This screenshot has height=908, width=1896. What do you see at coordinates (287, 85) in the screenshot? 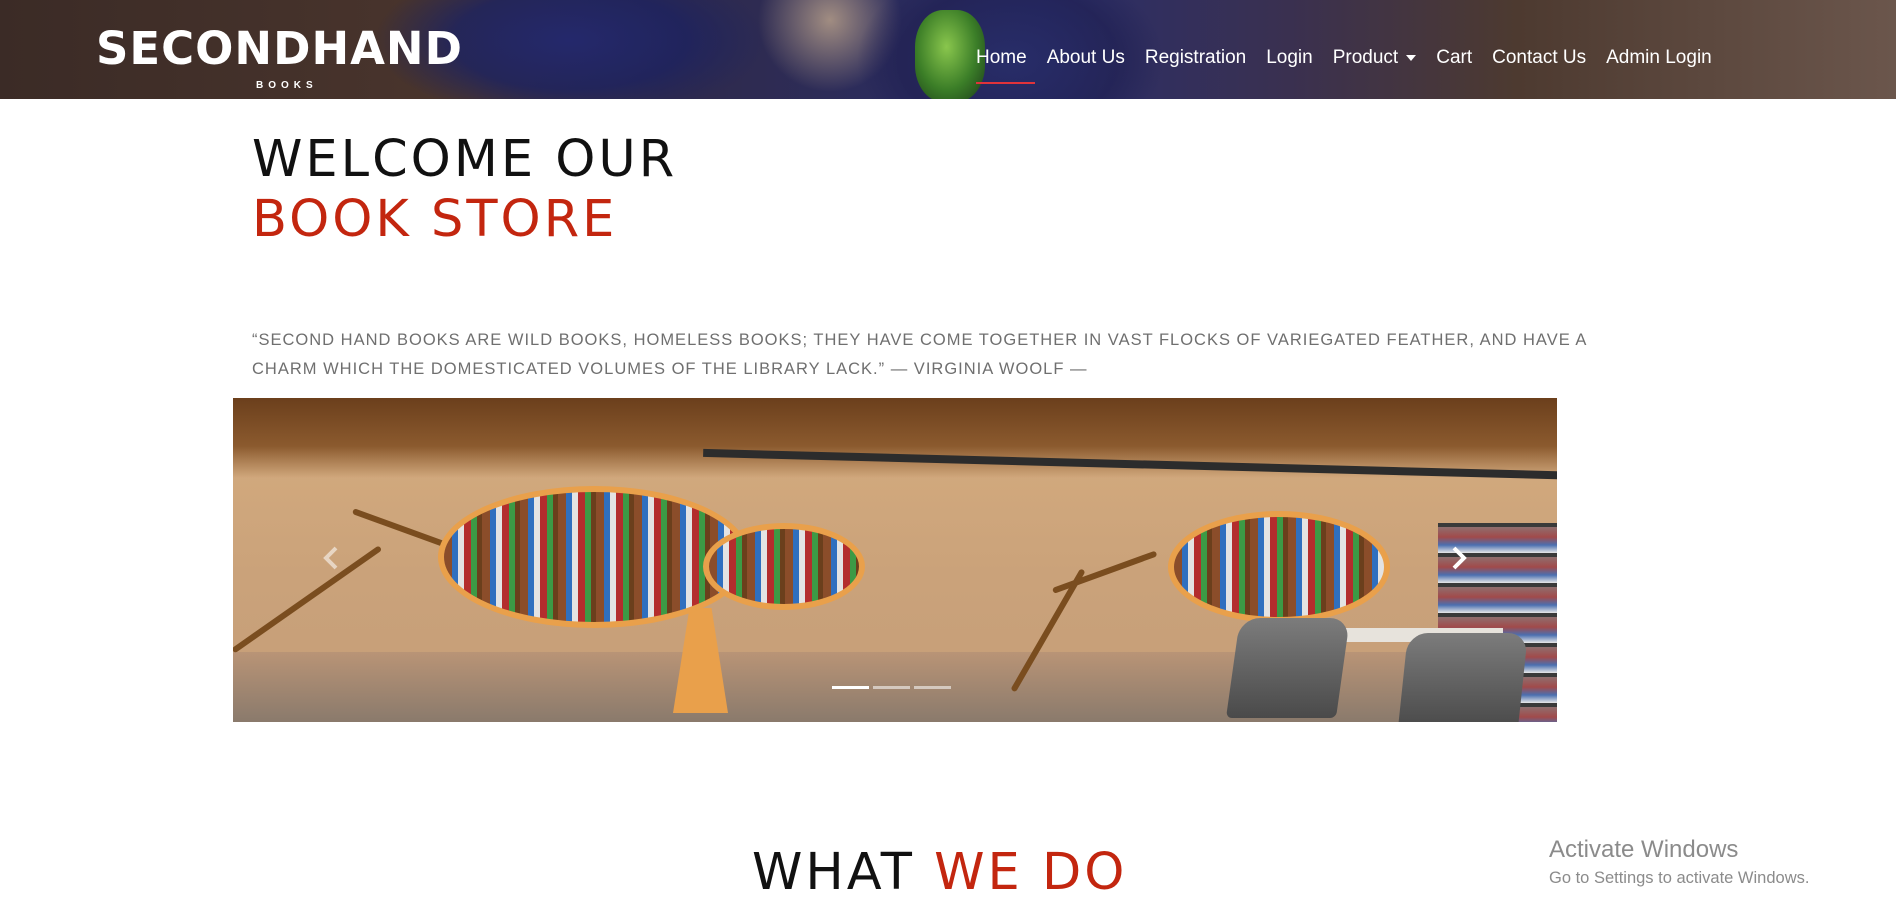
I see `logo-subtext: BOOKS` at bounding box center [287, 85].